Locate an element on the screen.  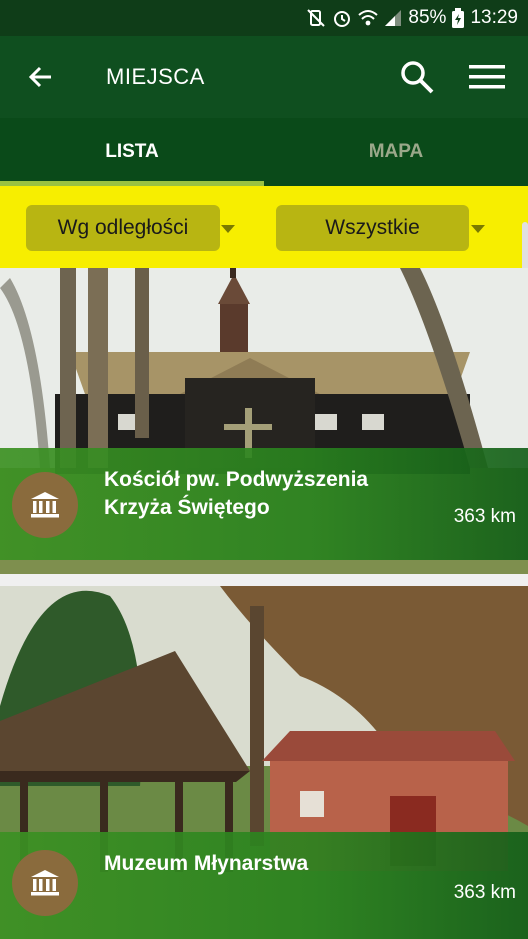
tab-bar: LISTA MAPA is located at coordinates (264, 152).